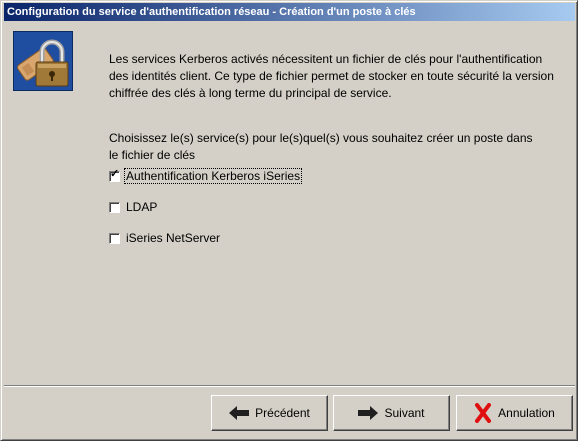  I want to click on keyring-lock-icon, so click(43, 61).